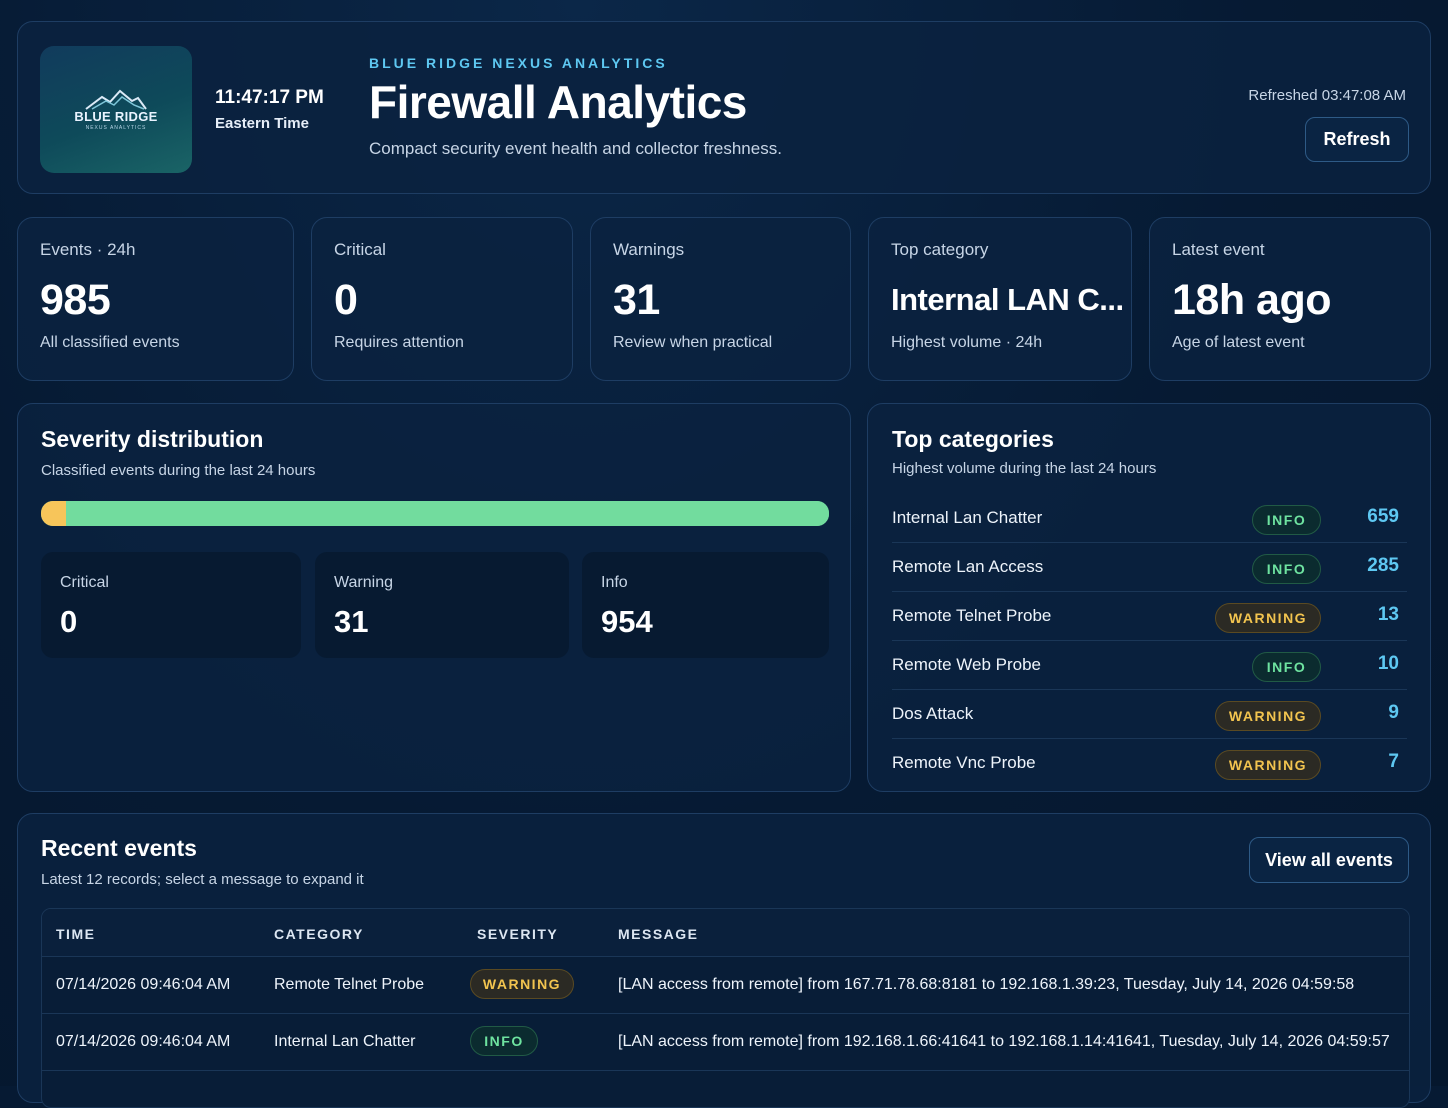 This screenshot has width=1448, height=1108. Describe the element at coordinates (558, 102) in the screenshot. I see `page-title: Firewall Analytics` at that location.